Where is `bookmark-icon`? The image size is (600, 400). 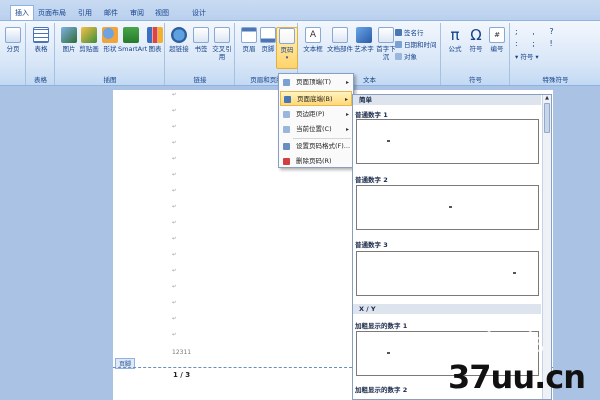
bookmark-icon is located at coordinates (201, 35).